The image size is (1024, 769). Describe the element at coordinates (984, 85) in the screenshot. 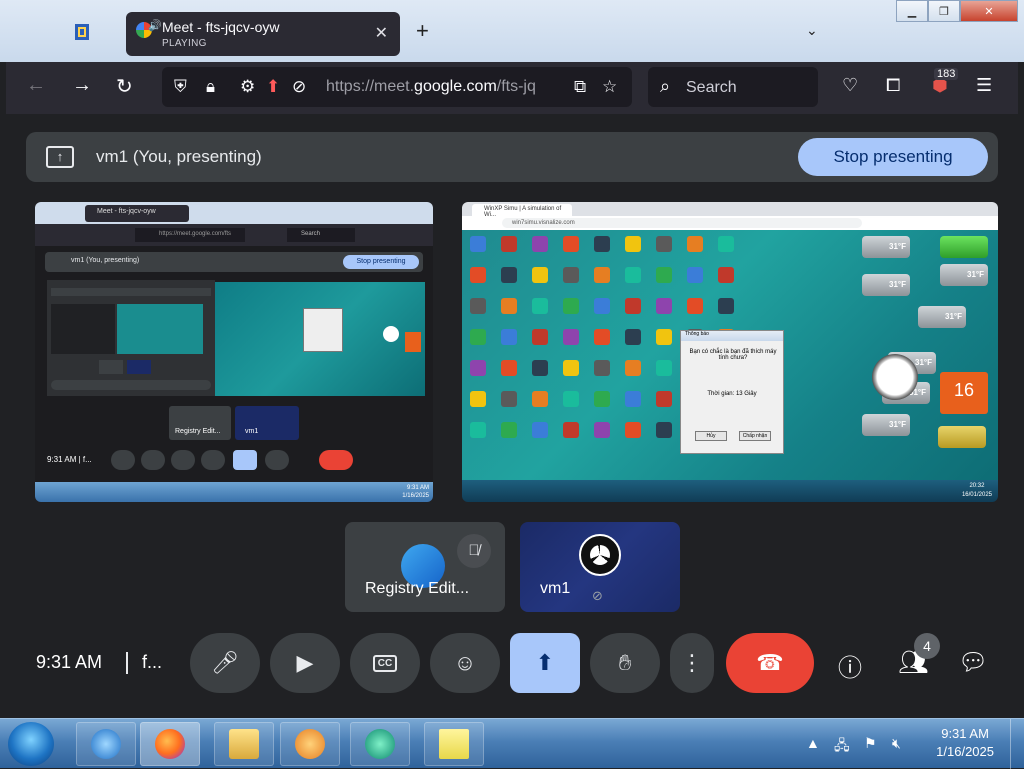

I see `menu-icon: ☰` at that location.